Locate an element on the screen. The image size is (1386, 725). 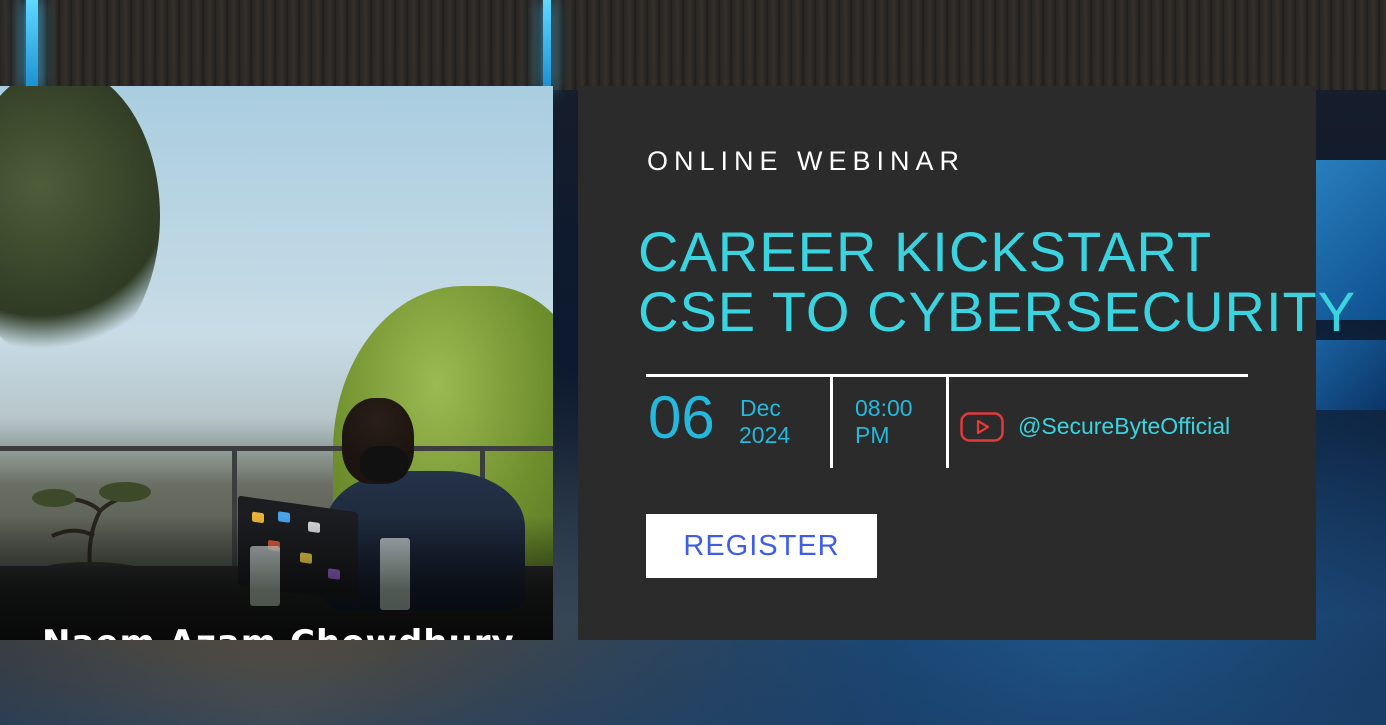
event-time: 08:00 is located at coordinates (884, 408).